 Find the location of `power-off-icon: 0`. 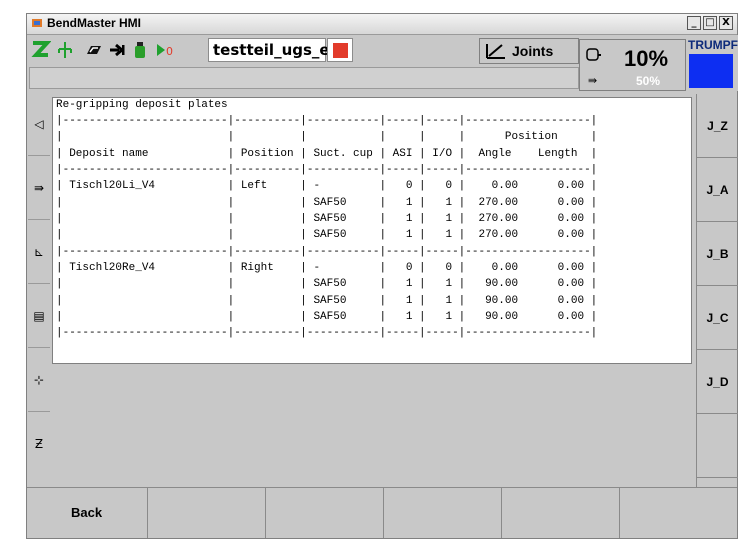

power-off-icon: 0 is located at coordinates (168, 50).